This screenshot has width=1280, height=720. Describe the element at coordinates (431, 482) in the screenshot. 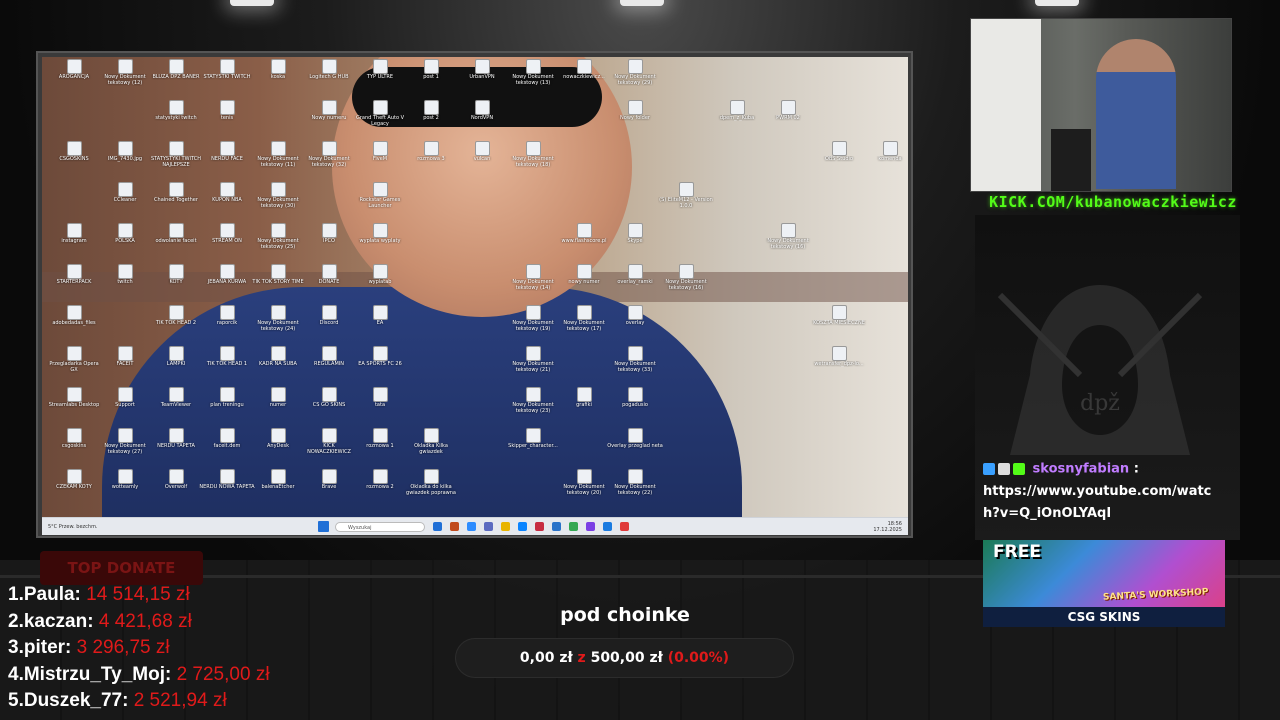

I see `desktop-icon: Okladka do kilka gwiazdek poprawna` at that location.